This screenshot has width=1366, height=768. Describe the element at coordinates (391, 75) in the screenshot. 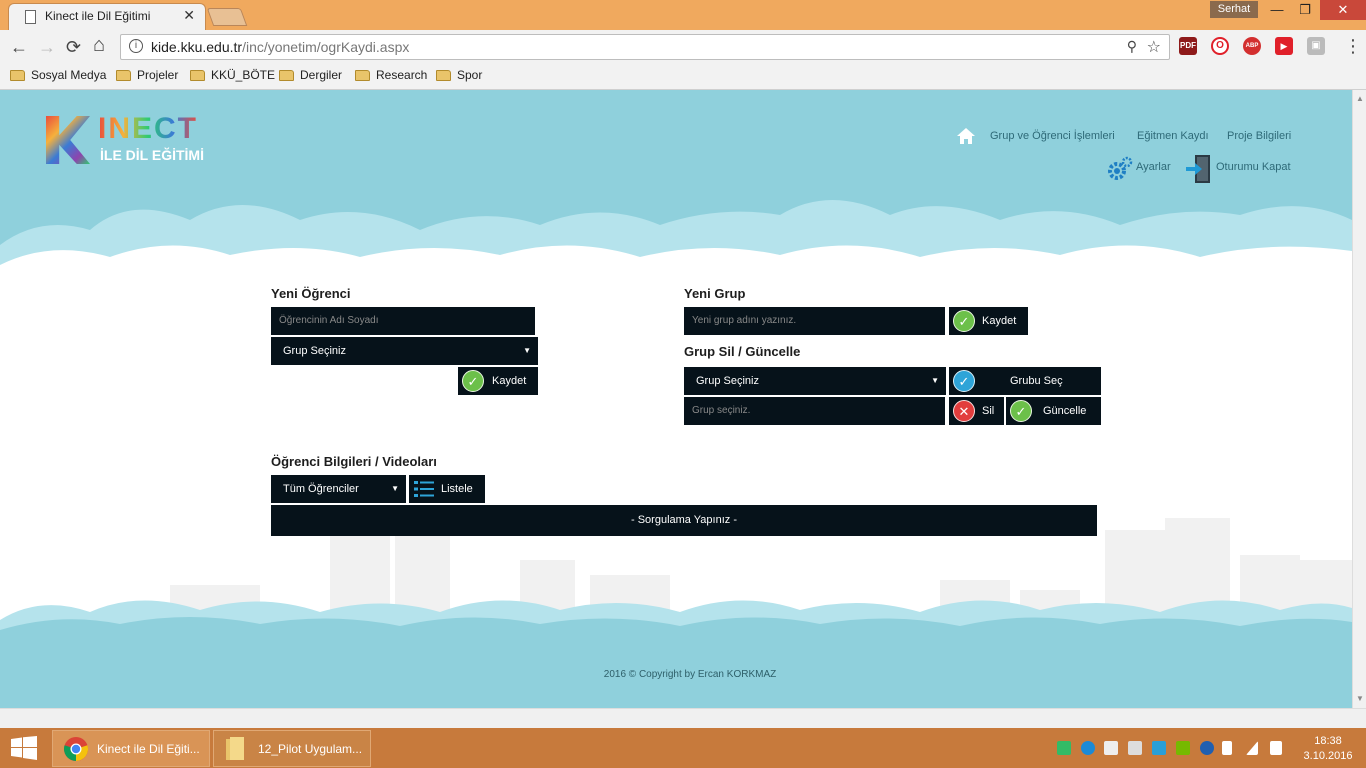

I see `bookmark-folder: Research` at that location.